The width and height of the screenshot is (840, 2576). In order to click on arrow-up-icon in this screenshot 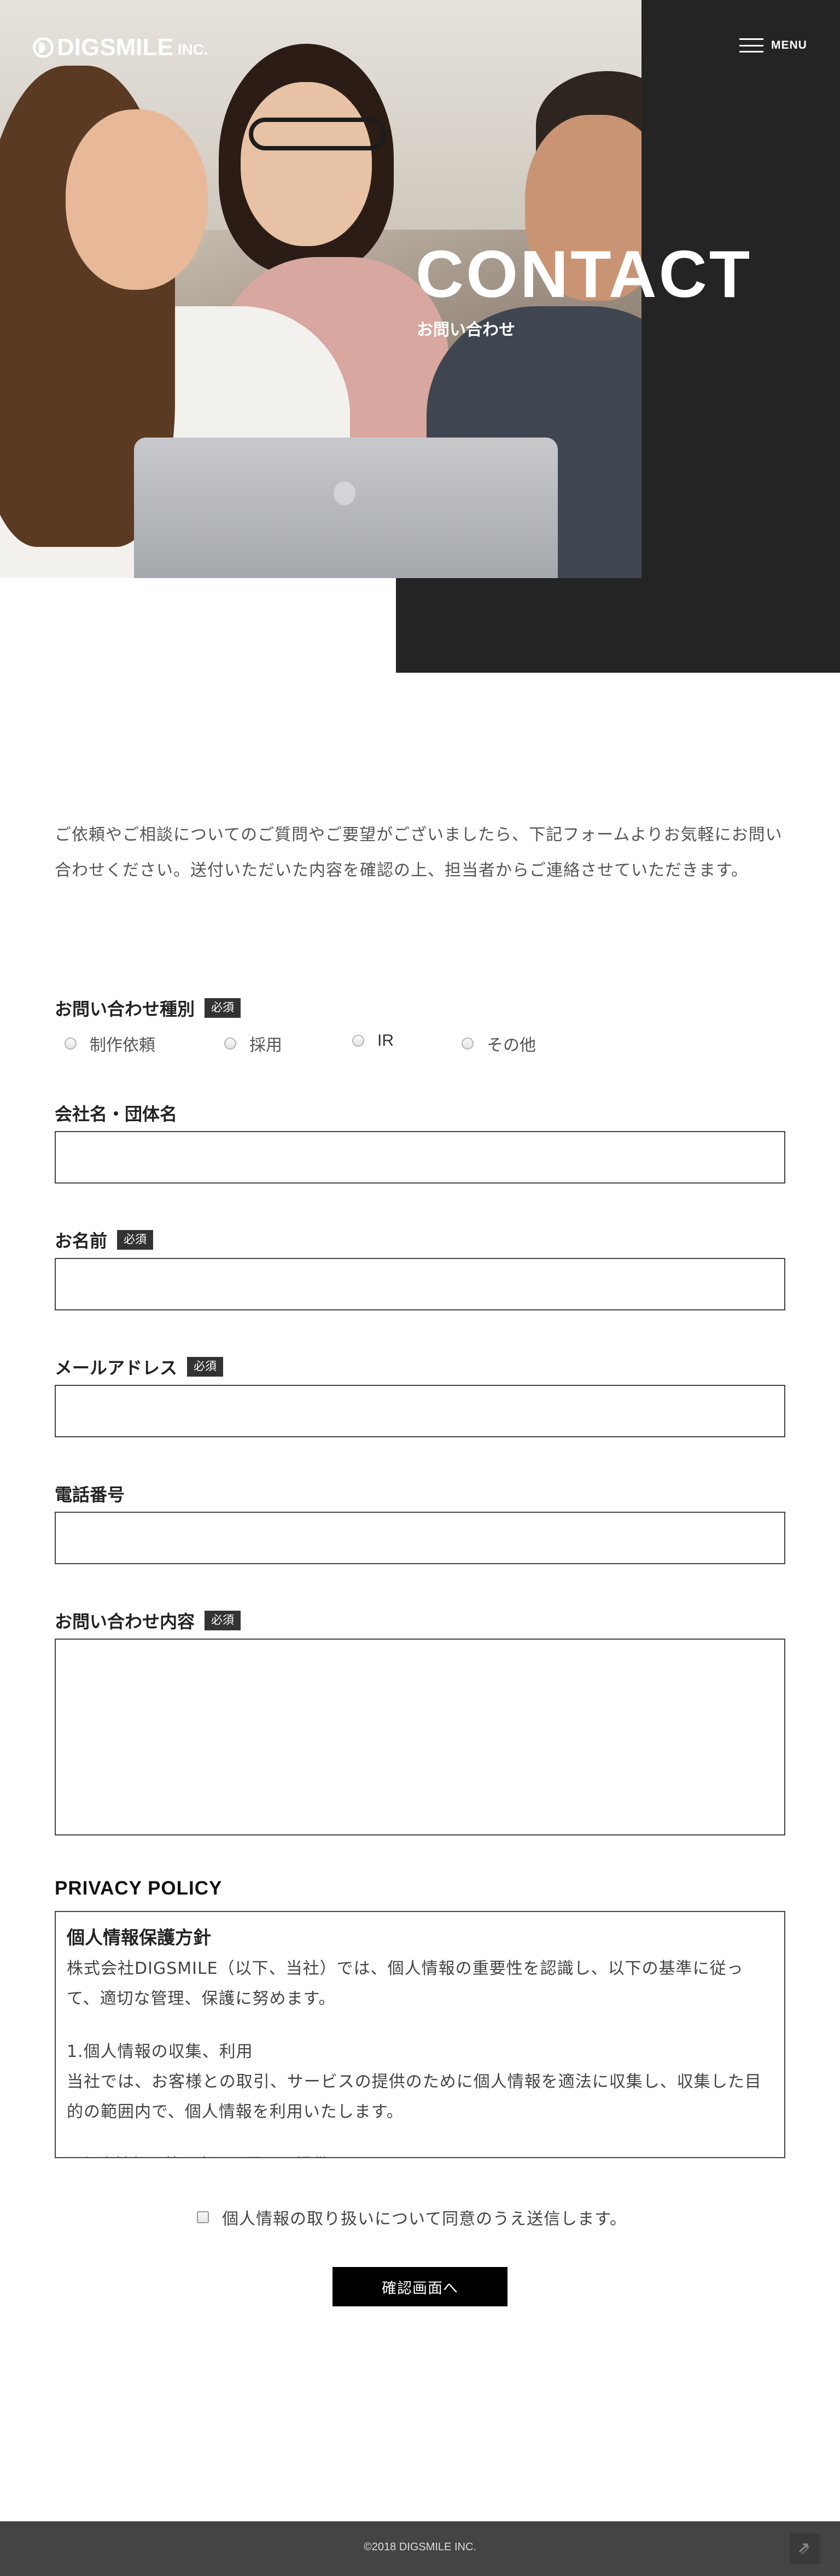, I will do `click(804, 2549)`.